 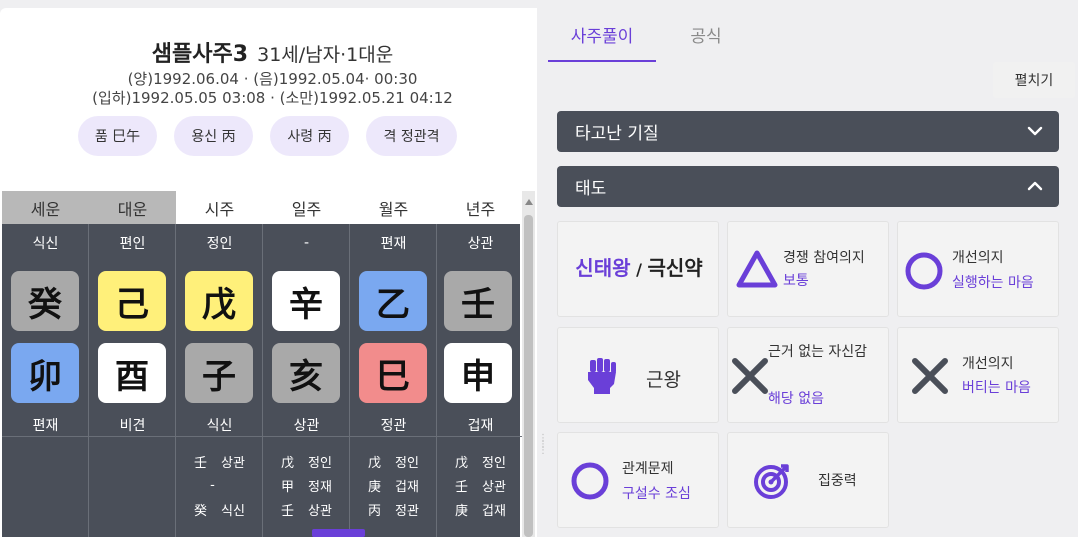 I want to click on stem-sipsin-label: 식신, so click(x=45, y=244).